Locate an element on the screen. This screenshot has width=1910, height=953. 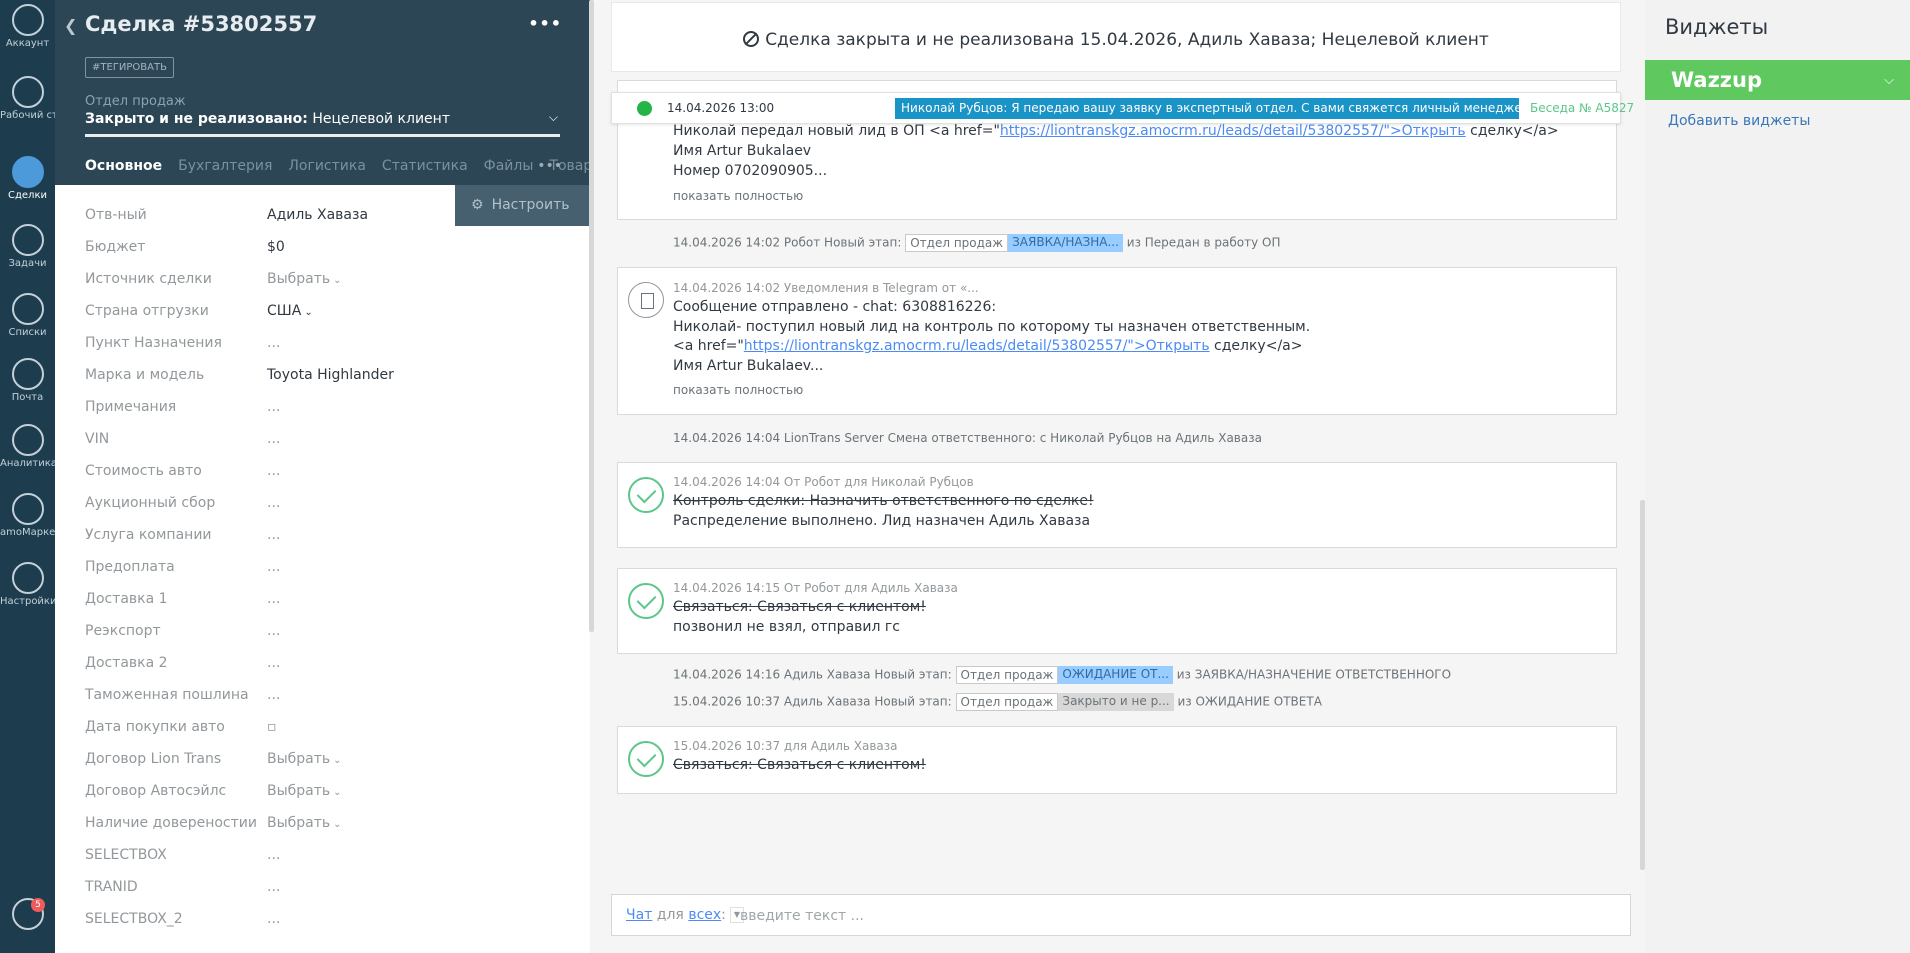
nav-item-tasks: Задачи is located at coordinates (27, 247).